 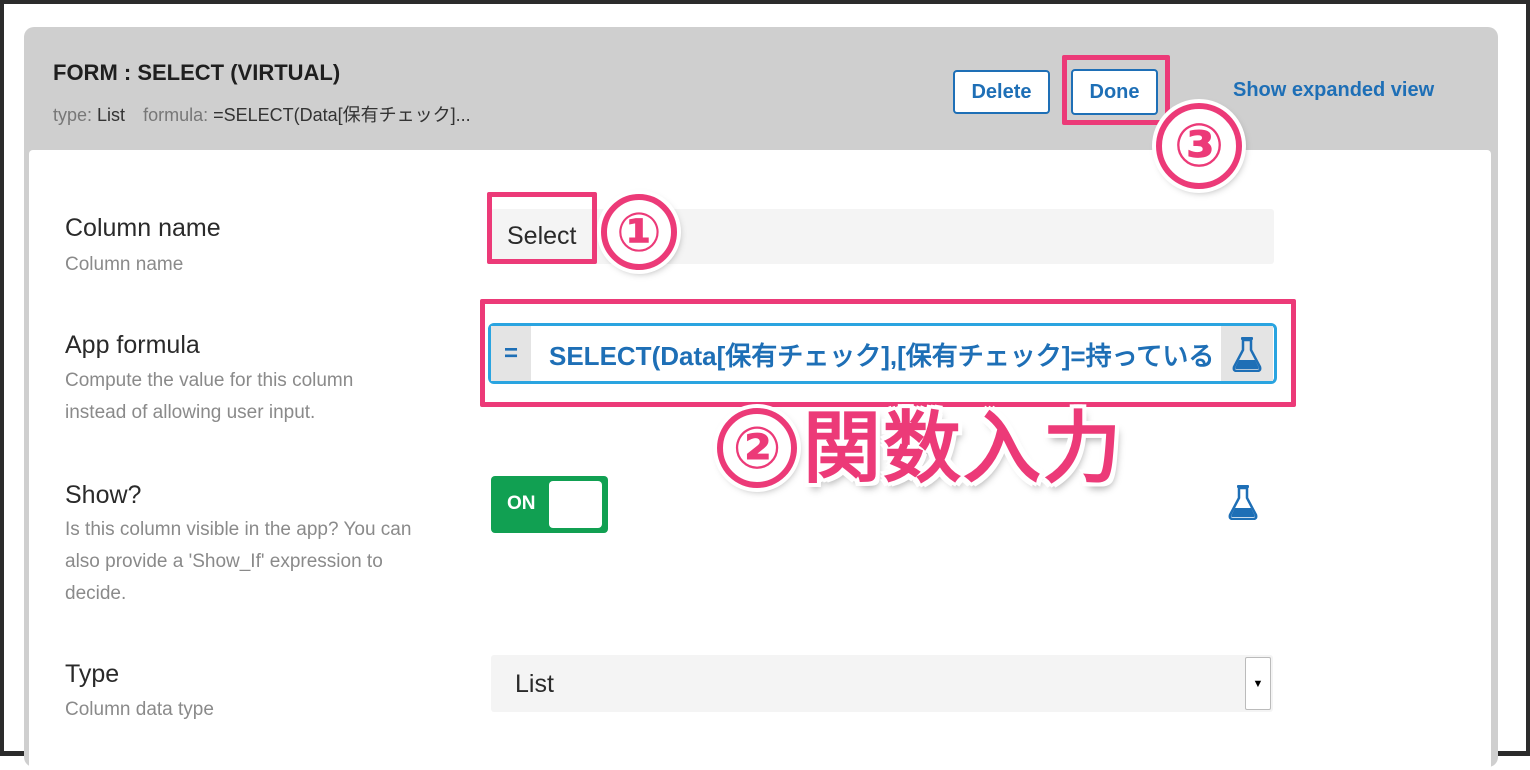 I want to click on show-label: Show?, so click(x=103, y=495).